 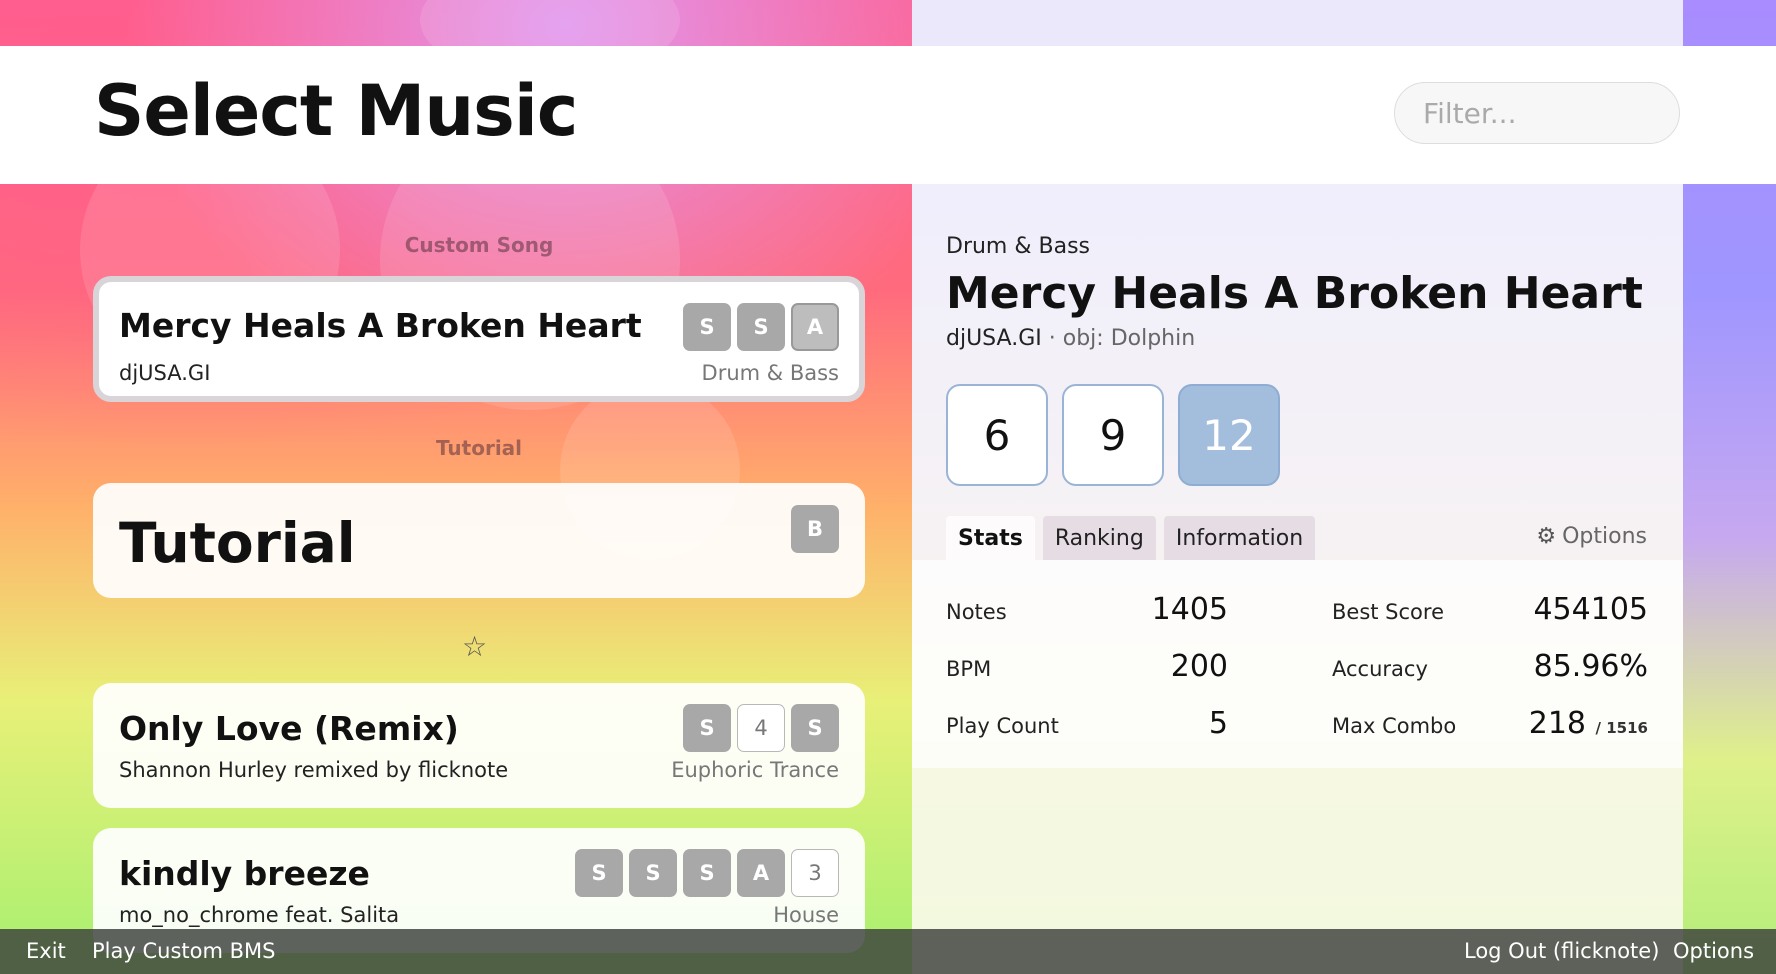 What do you see at coordinates (1129, 338) in the screenshot?
I see `detail-obj: obj: Dolphin` at bounding box center [1129, 338].